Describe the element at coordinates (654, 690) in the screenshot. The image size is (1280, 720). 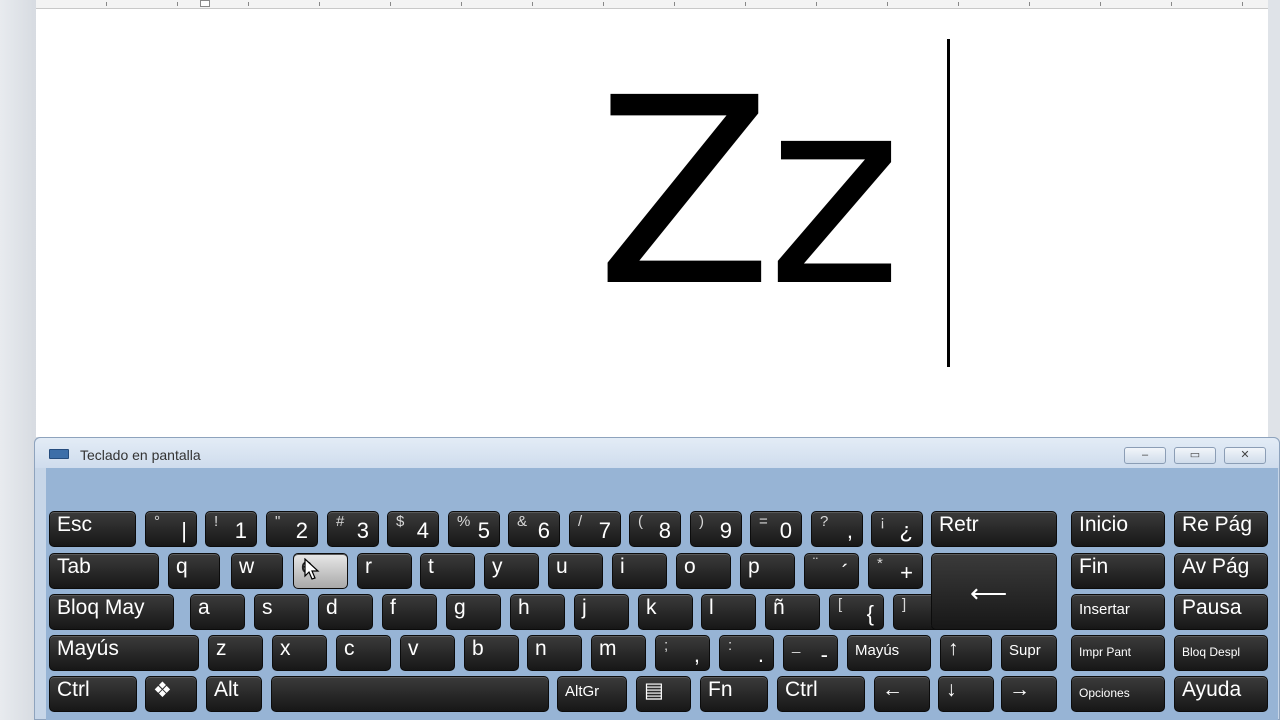
I see `key-menu-label: ▤` at that location.